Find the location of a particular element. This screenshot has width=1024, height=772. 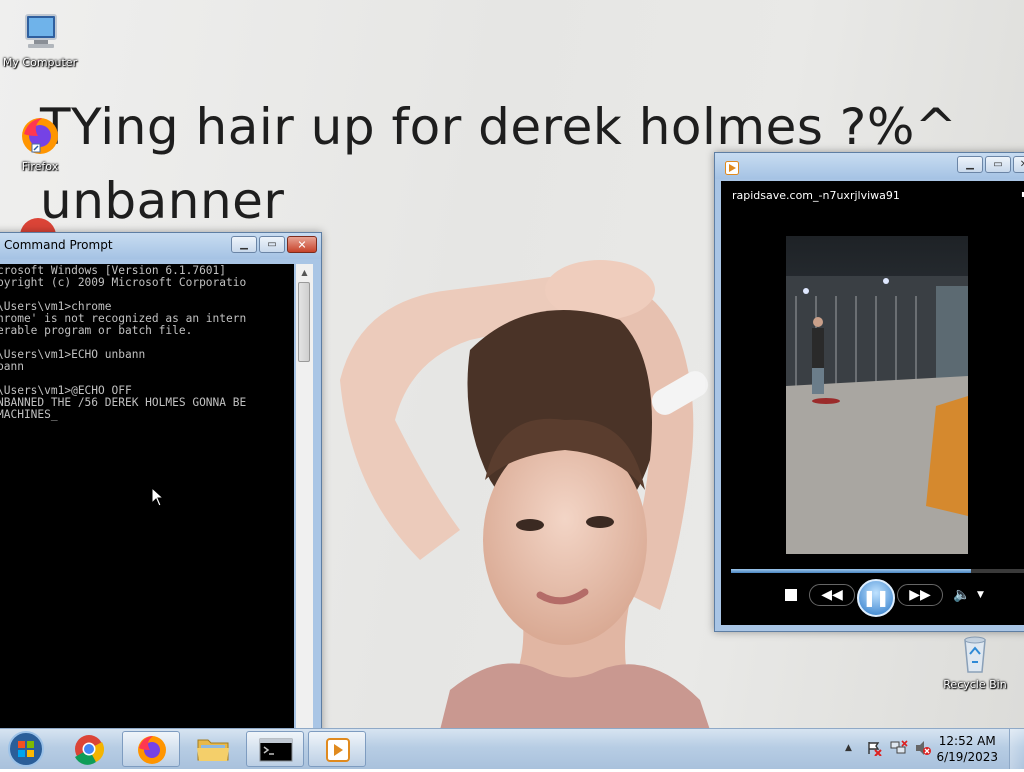

cmd-window-title: Command Prompt is located at coordinates (58, 245).